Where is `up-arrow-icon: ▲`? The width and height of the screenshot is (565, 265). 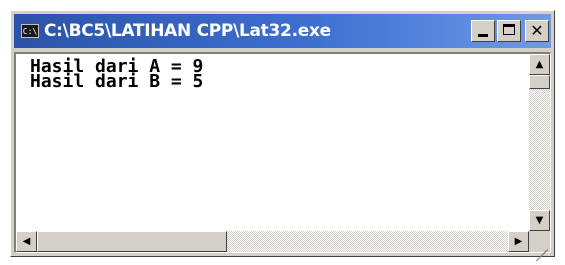 up-arrow-icon: ▲ is located at coordinates (539, 64).